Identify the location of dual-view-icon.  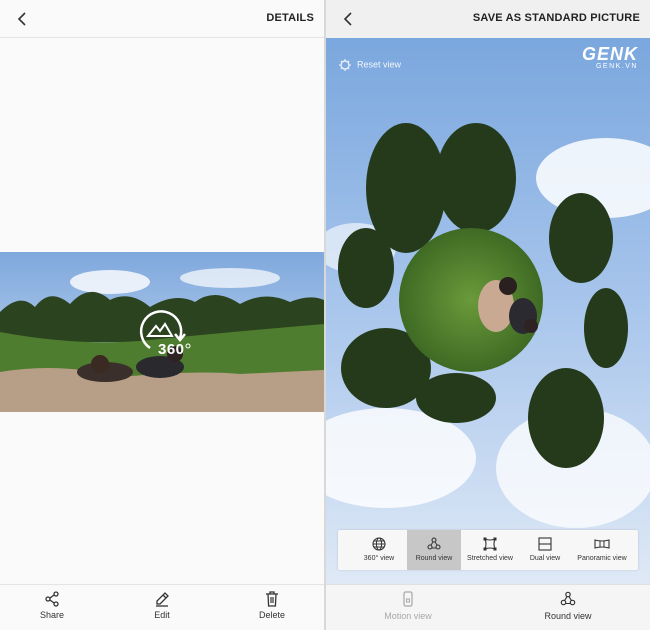
(545, 544).